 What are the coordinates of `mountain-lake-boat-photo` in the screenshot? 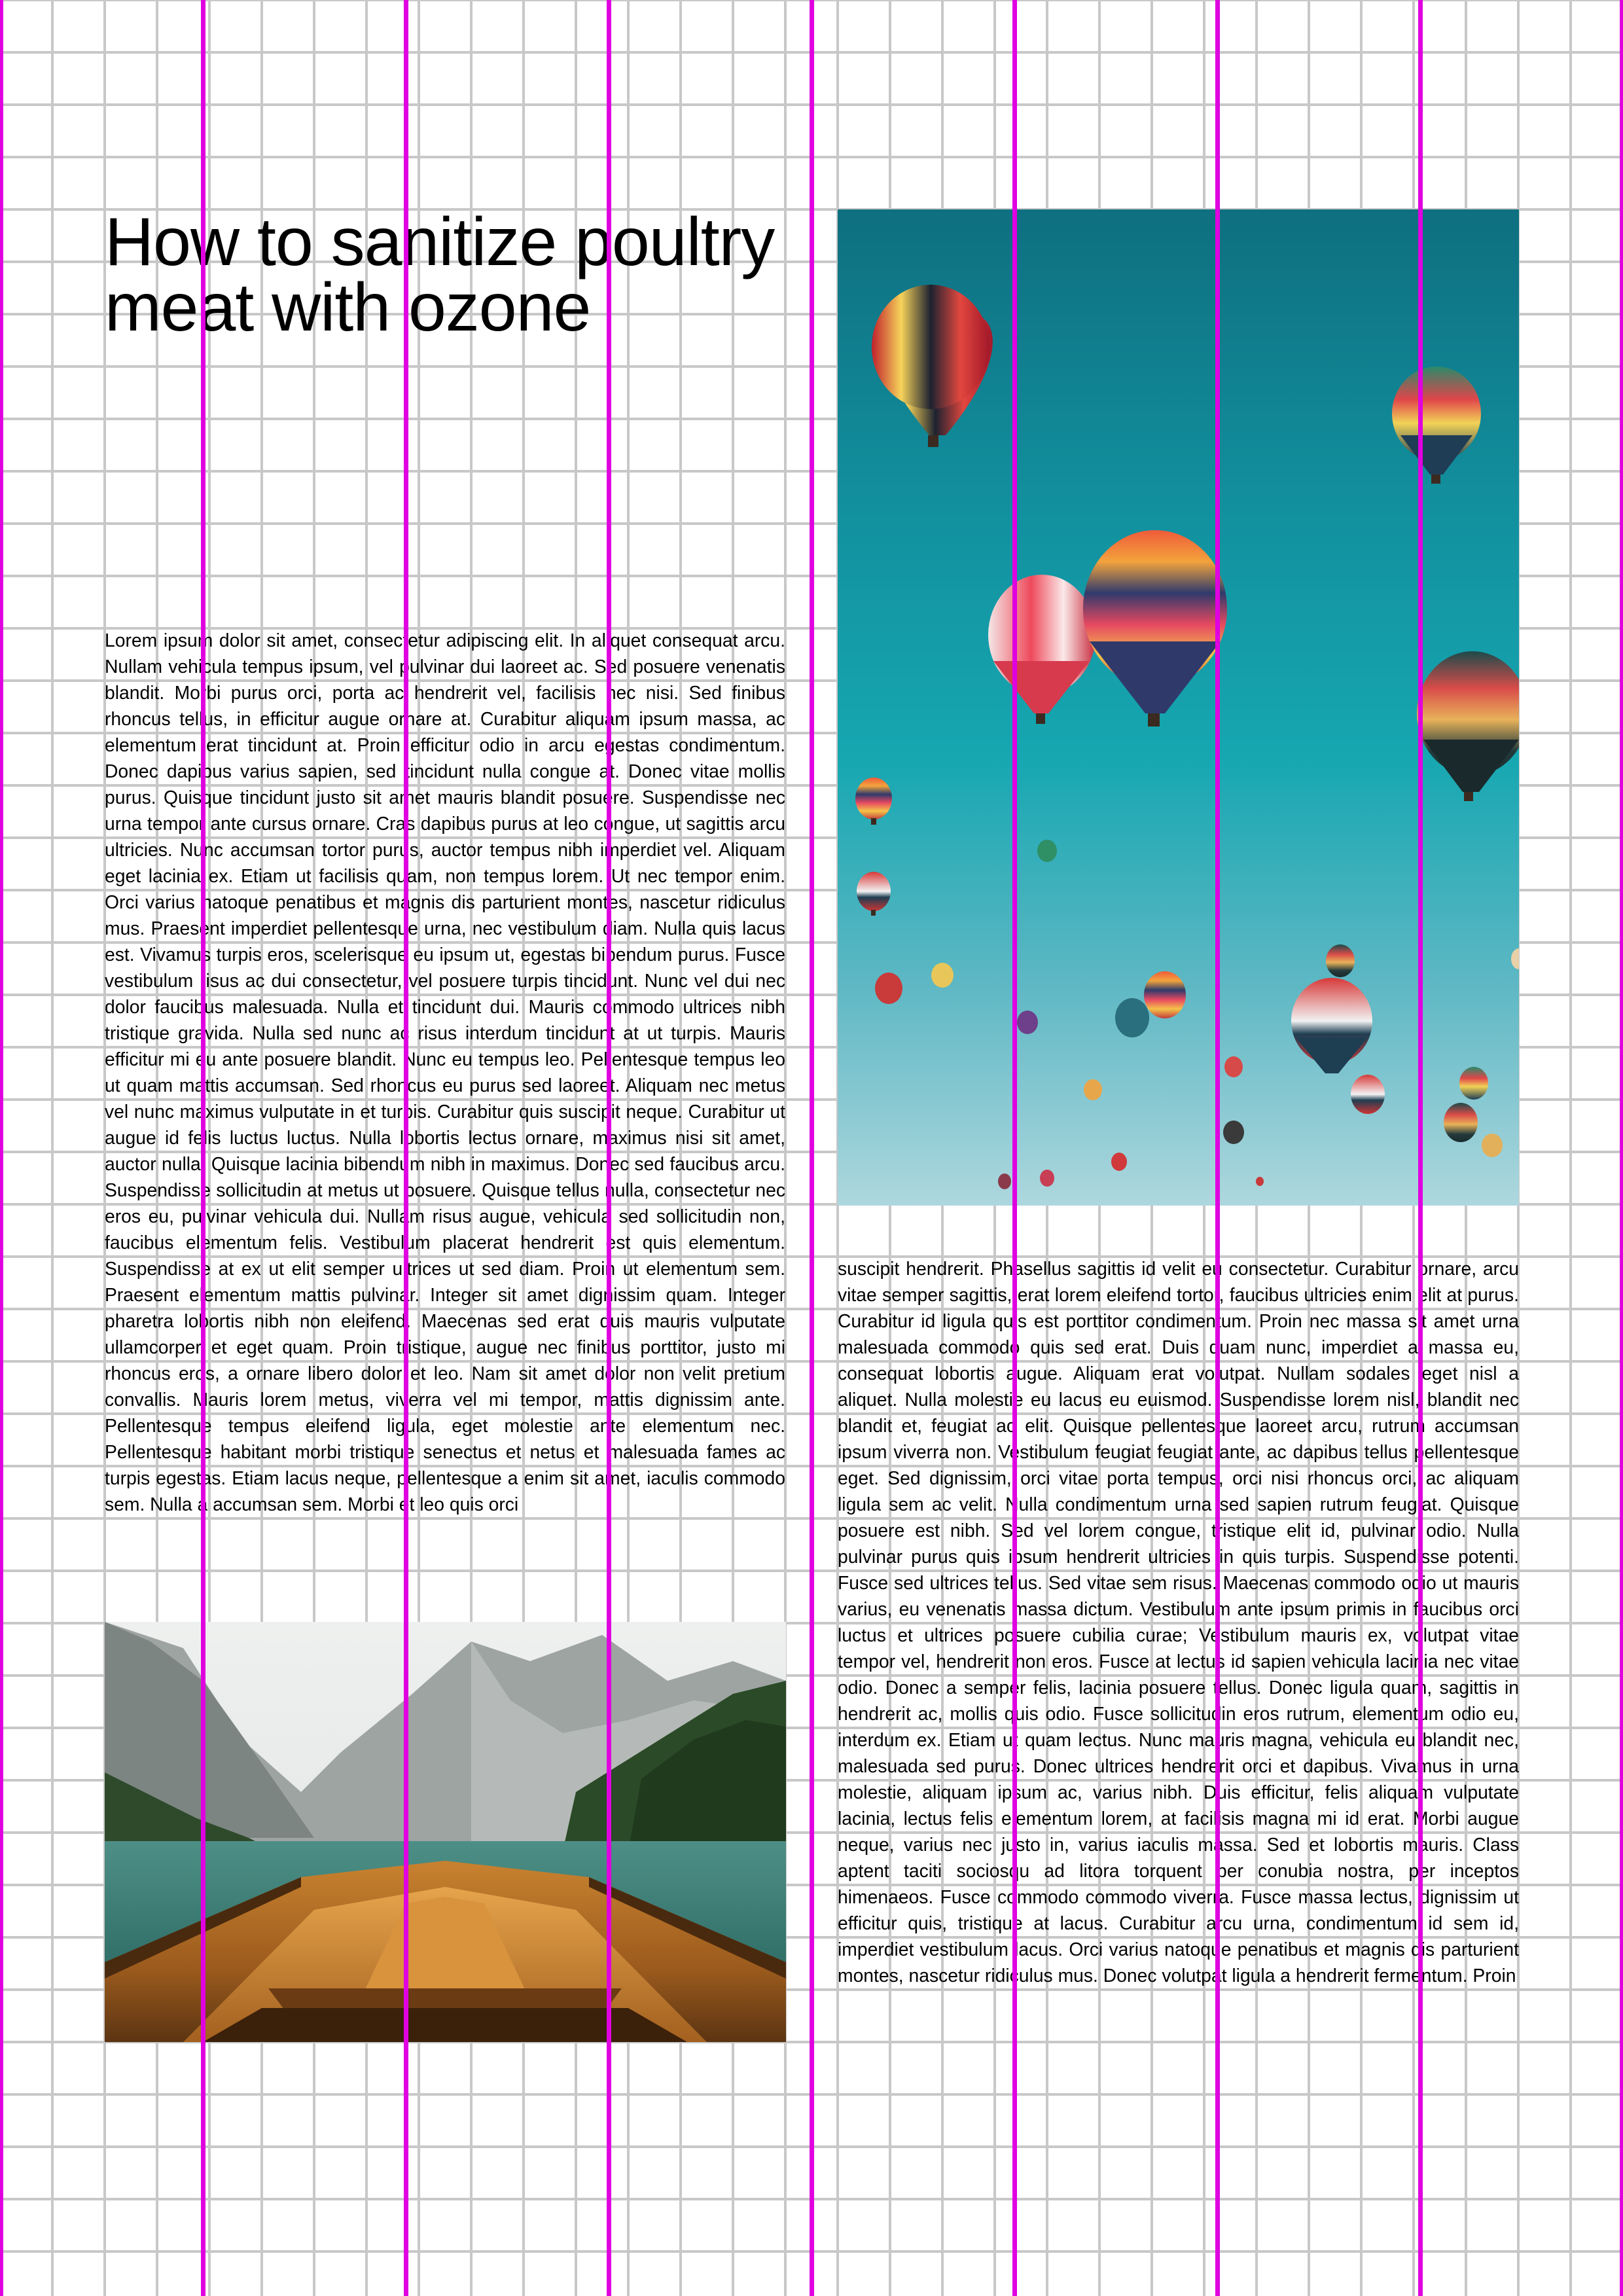 It's located at (445, 1832).